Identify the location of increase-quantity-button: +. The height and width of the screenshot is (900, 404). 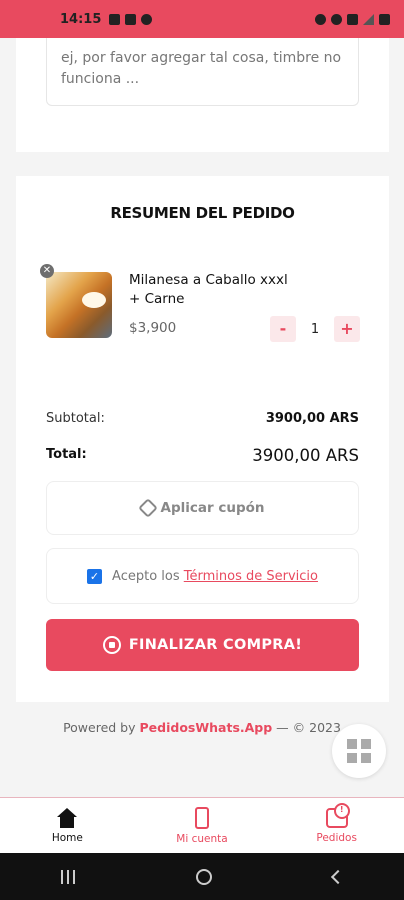
(347, 329).